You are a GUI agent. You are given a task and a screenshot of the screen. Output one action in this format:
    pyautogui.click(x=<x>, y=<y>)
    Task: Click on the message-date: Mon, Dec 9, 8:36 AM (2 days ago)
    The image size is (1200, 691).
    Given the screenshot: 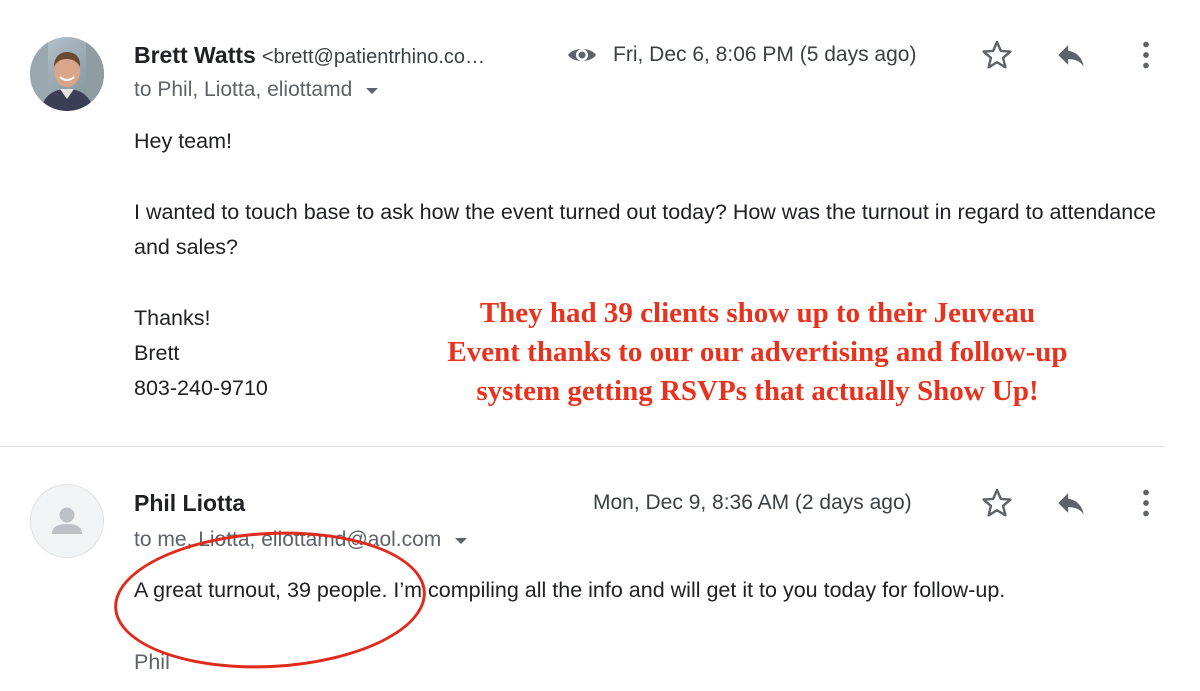 What is the action you would take?
    pyautogui.click(x=752, y=502)
    